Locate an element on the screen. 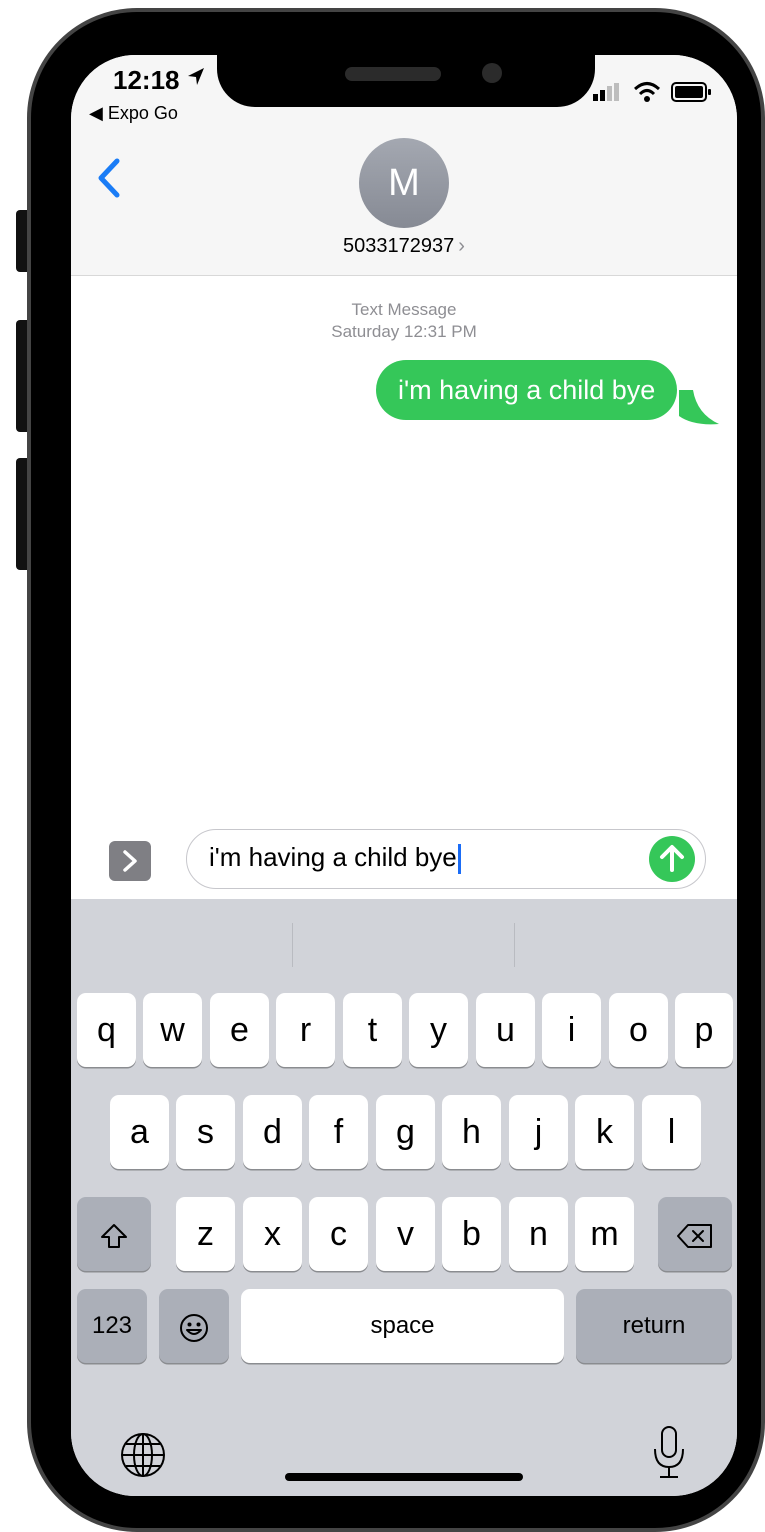 The width and height of the screenshot is (765, 1532). key-y: y is located at coordinates (438, 1030).